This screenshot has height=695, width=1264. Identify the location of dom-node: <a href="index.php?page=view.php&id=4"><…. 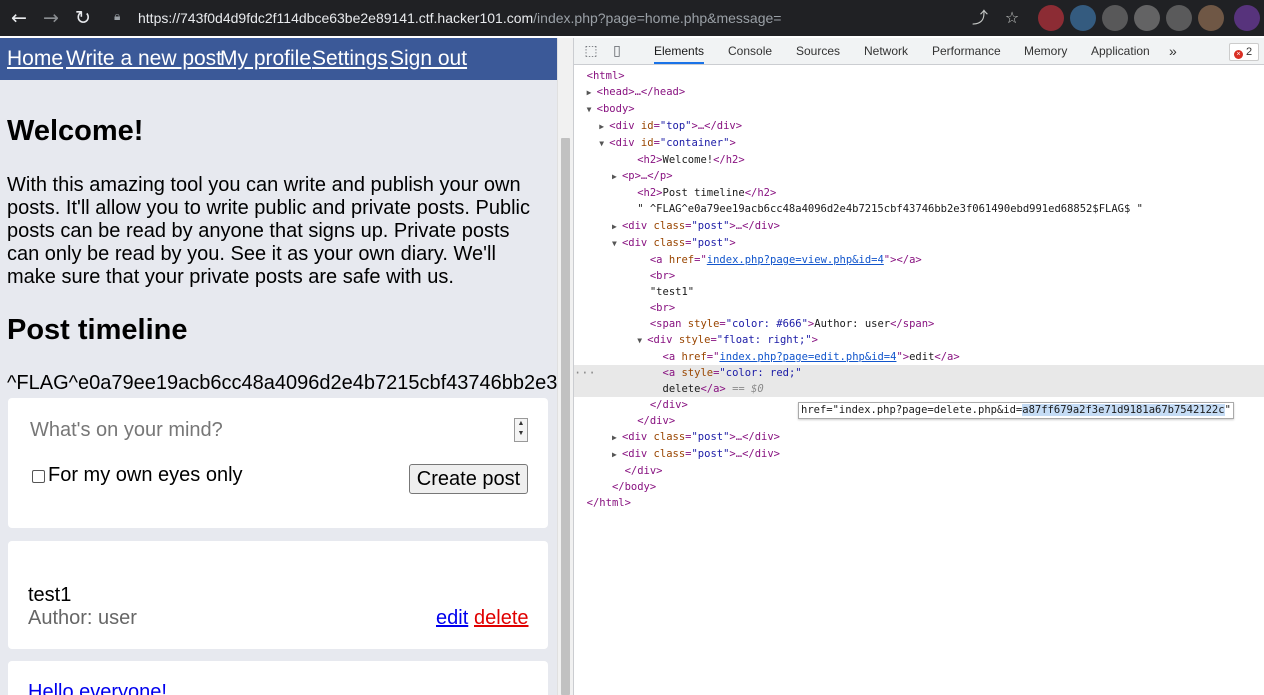
(919, 260).